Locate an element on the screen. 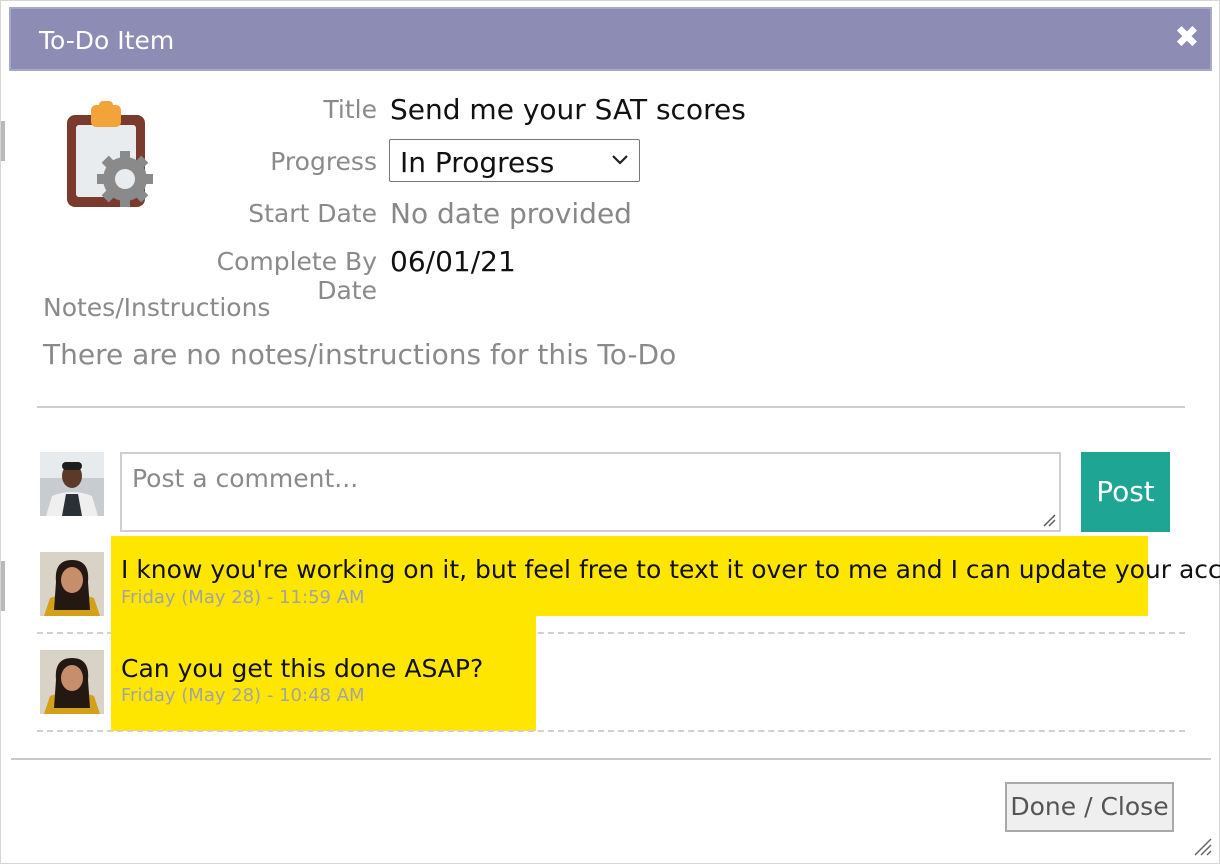 The width and height of the screenshot is (1220, 864). comment-text: Can you get this done ASAP? is located at coordinates (302, 668).